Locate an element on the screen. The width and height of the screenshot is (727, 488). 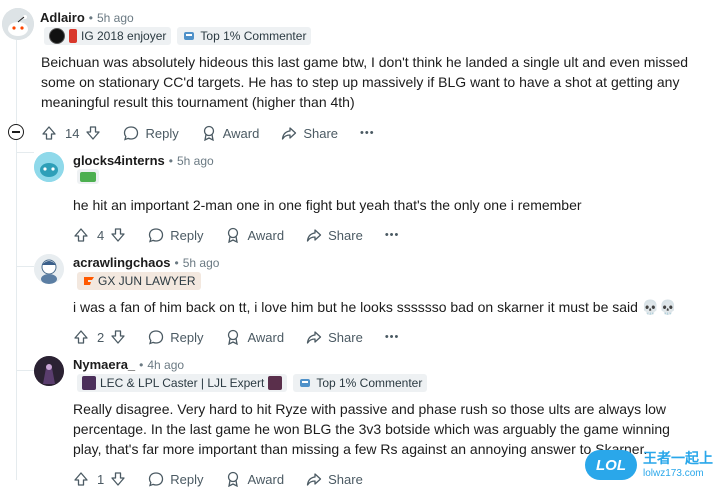
champion-avatar-icon is located at coordinates (49, 371).